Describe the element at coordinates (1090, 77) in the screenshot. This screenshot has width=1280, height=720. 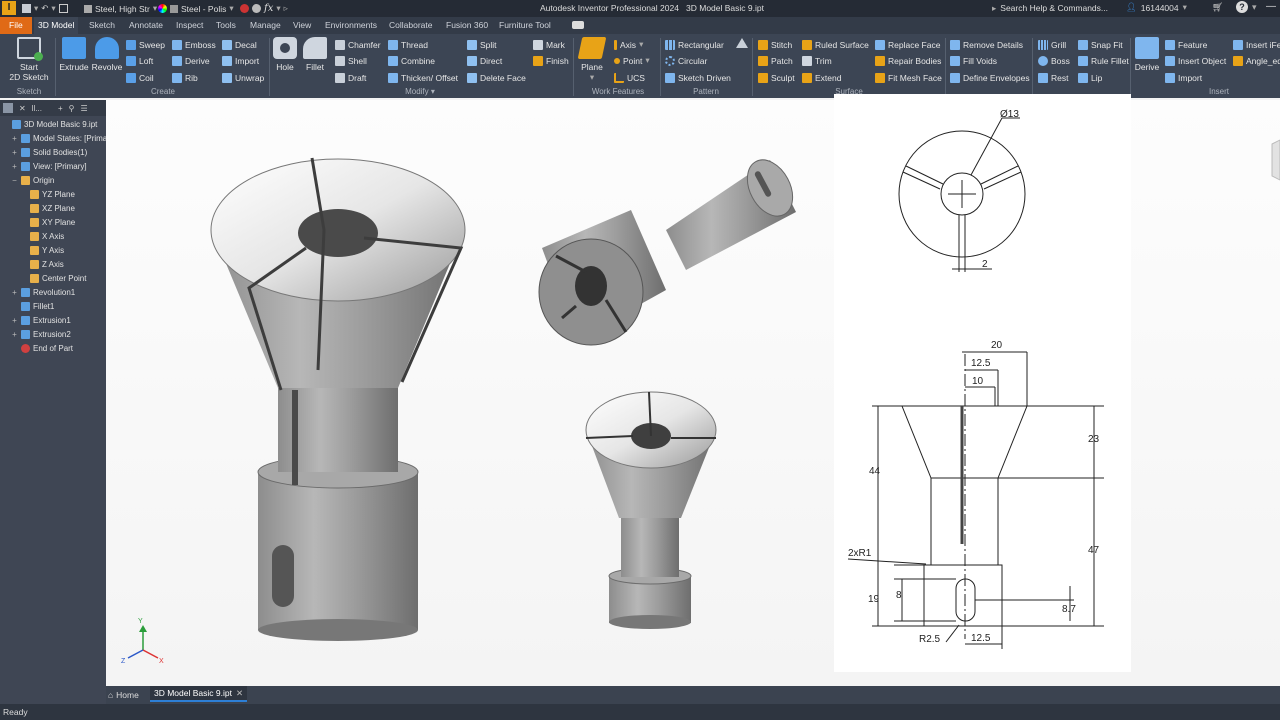
I see `lip-button: Lip` at that location.